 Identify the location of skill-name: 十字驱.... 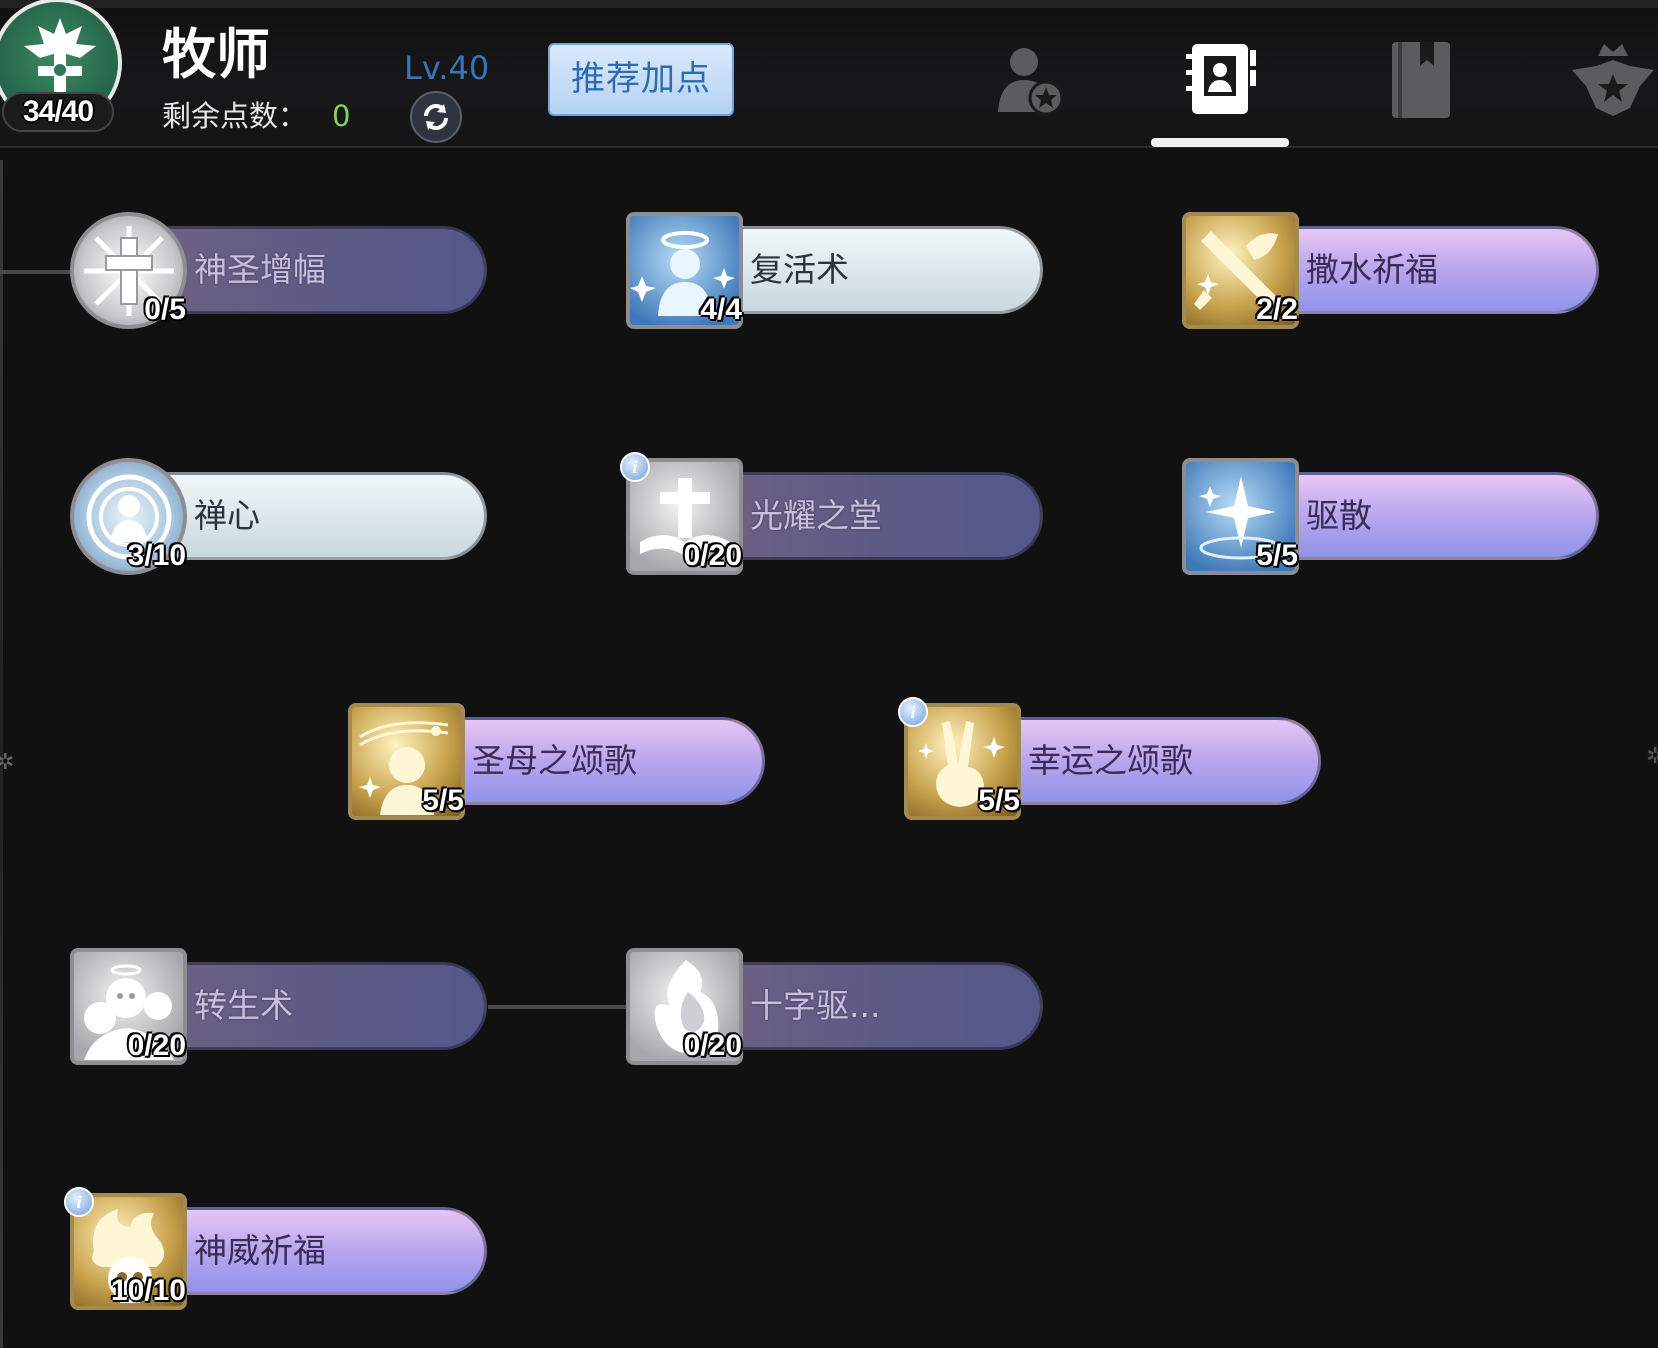
(815, 1005).